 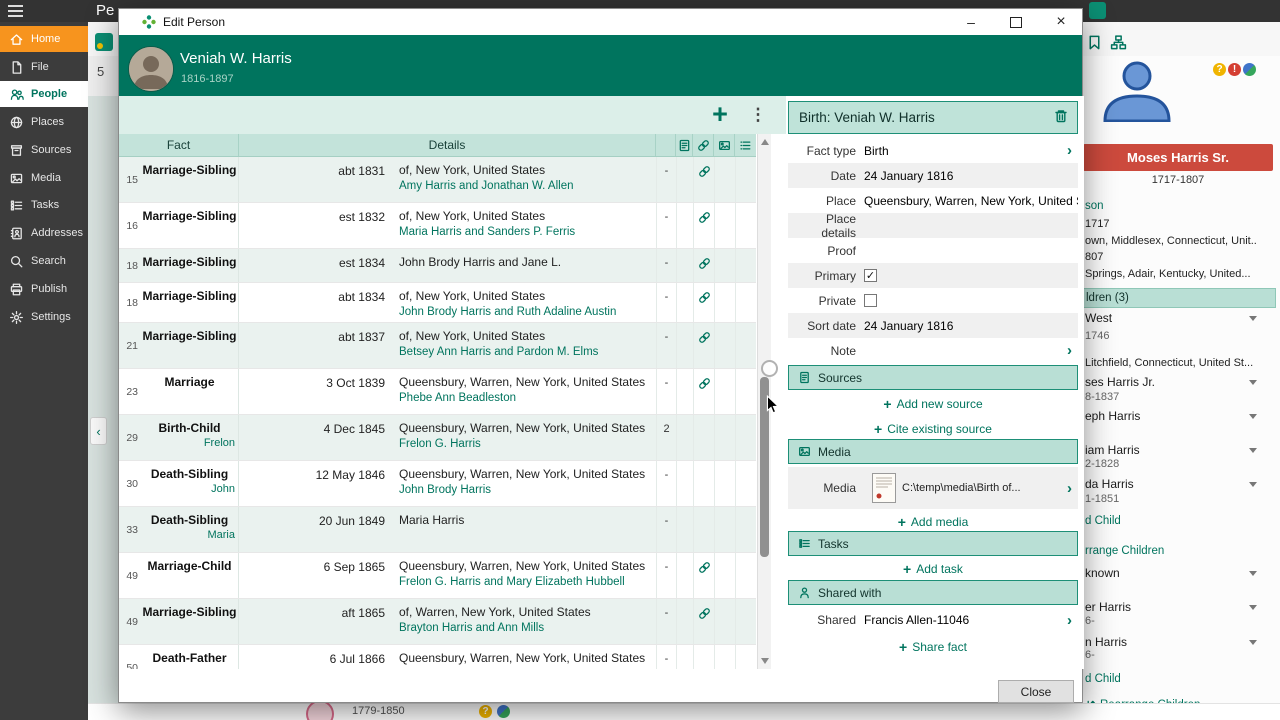 What do you see at coordinates (44, 317) in the screenshot?
I see `sidebar-item-settings: Settings` at bounding box center [44, 317].